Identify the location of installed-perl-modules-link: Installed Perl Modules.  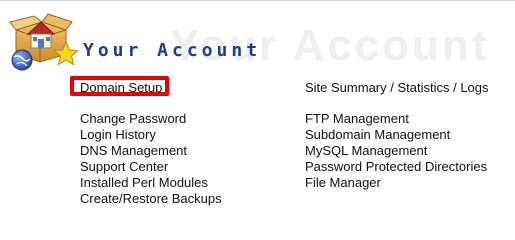
(144, 183).